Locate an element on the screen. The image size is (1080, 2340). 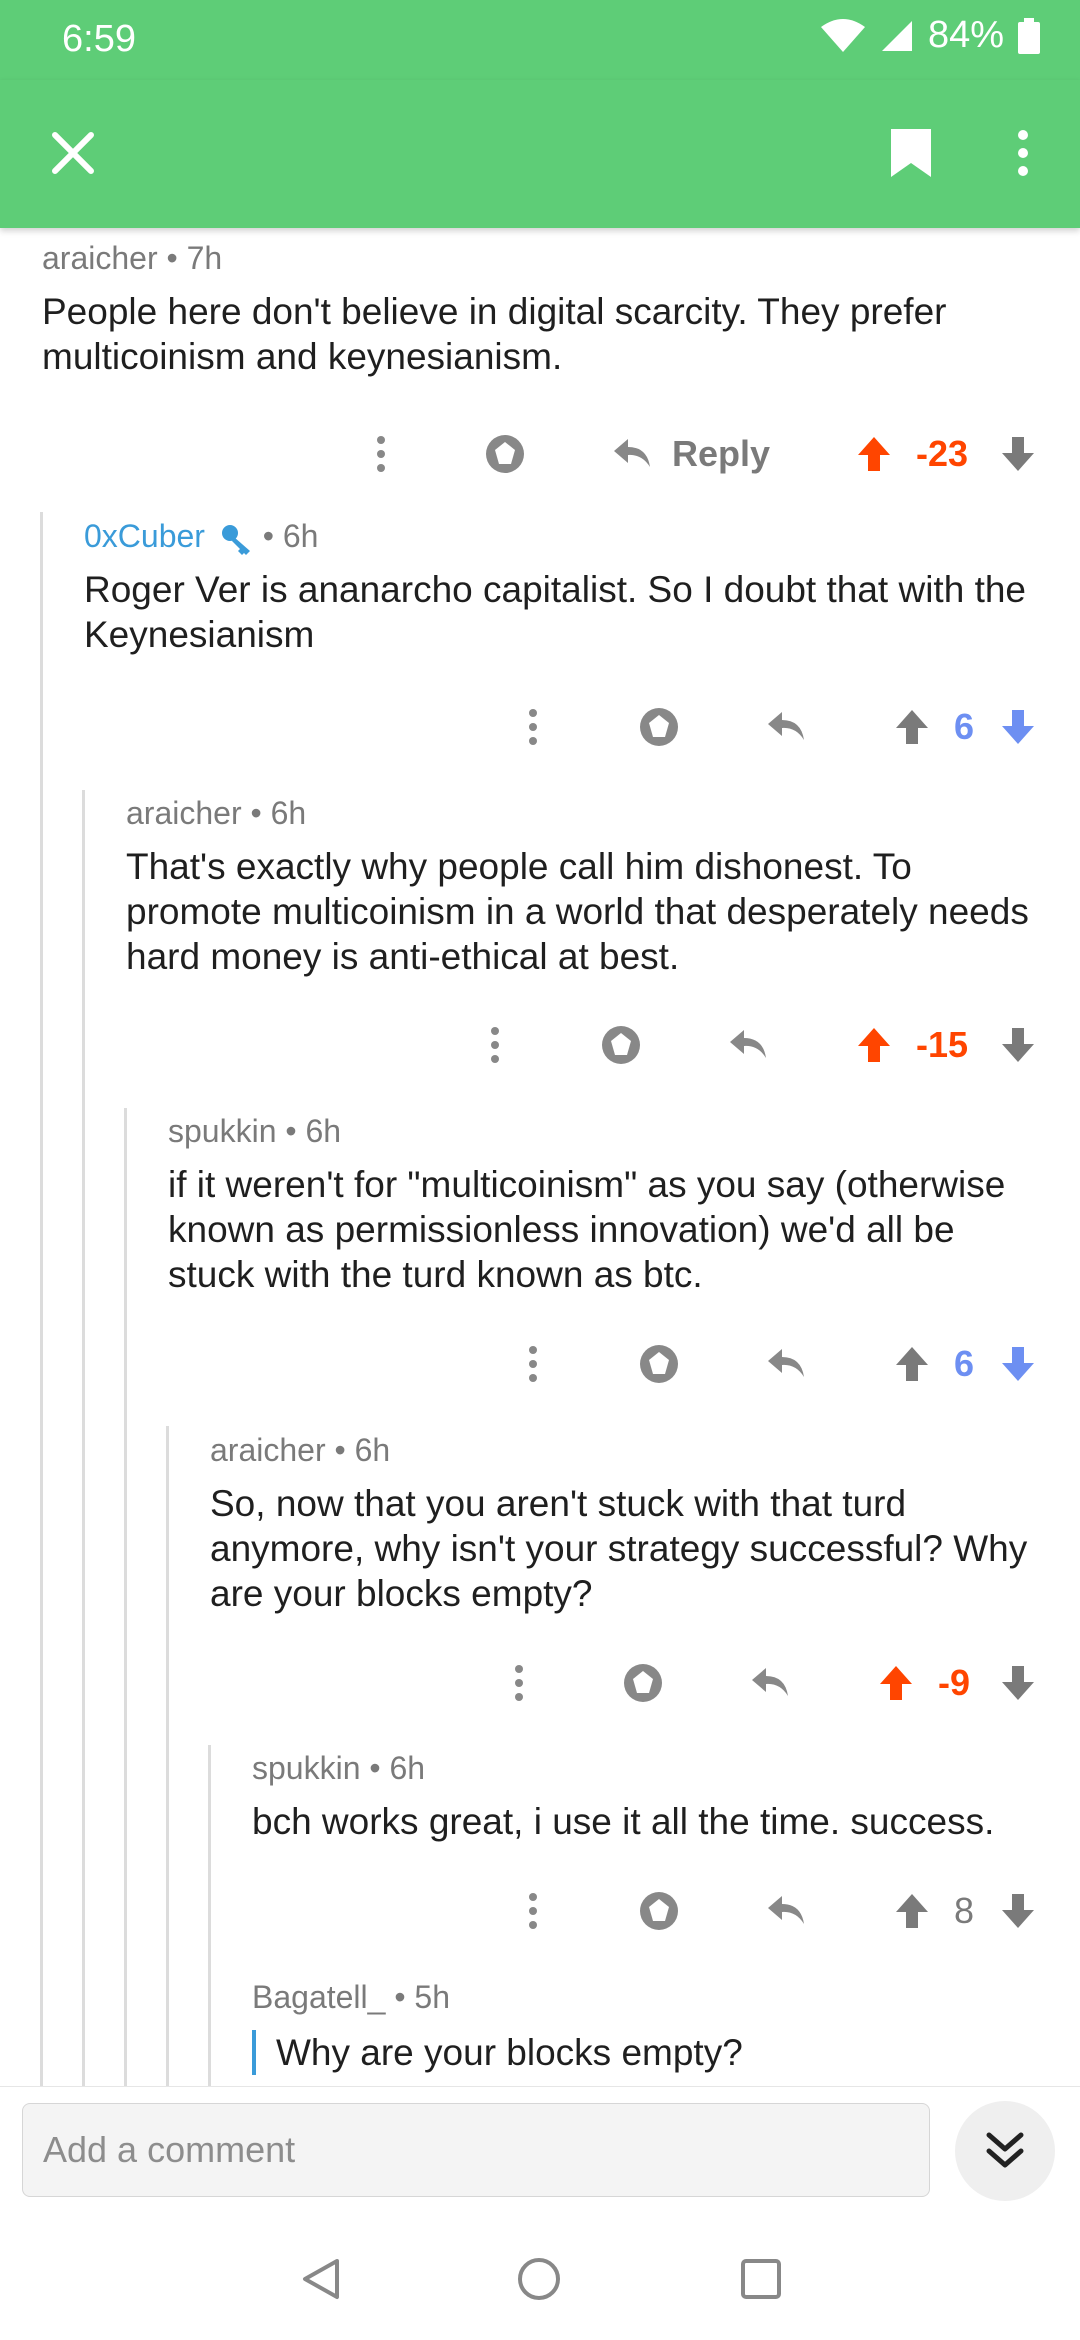
moderator-key-icon is located at coordinates (237, 539).